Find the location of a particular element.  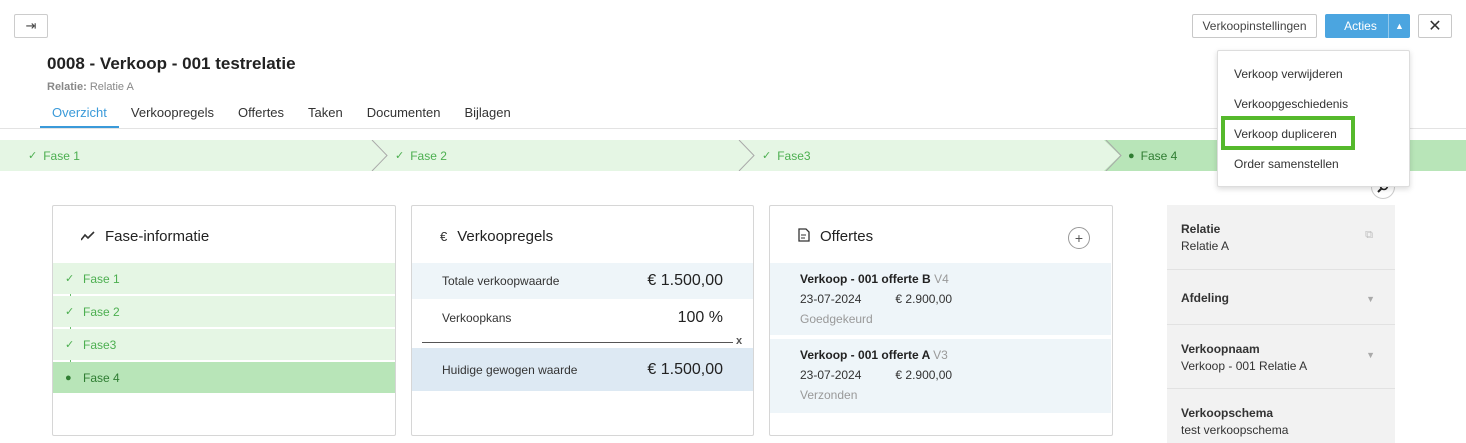

phase-step-1: ✓ Fase 1 is located at coordinates (54, 155).